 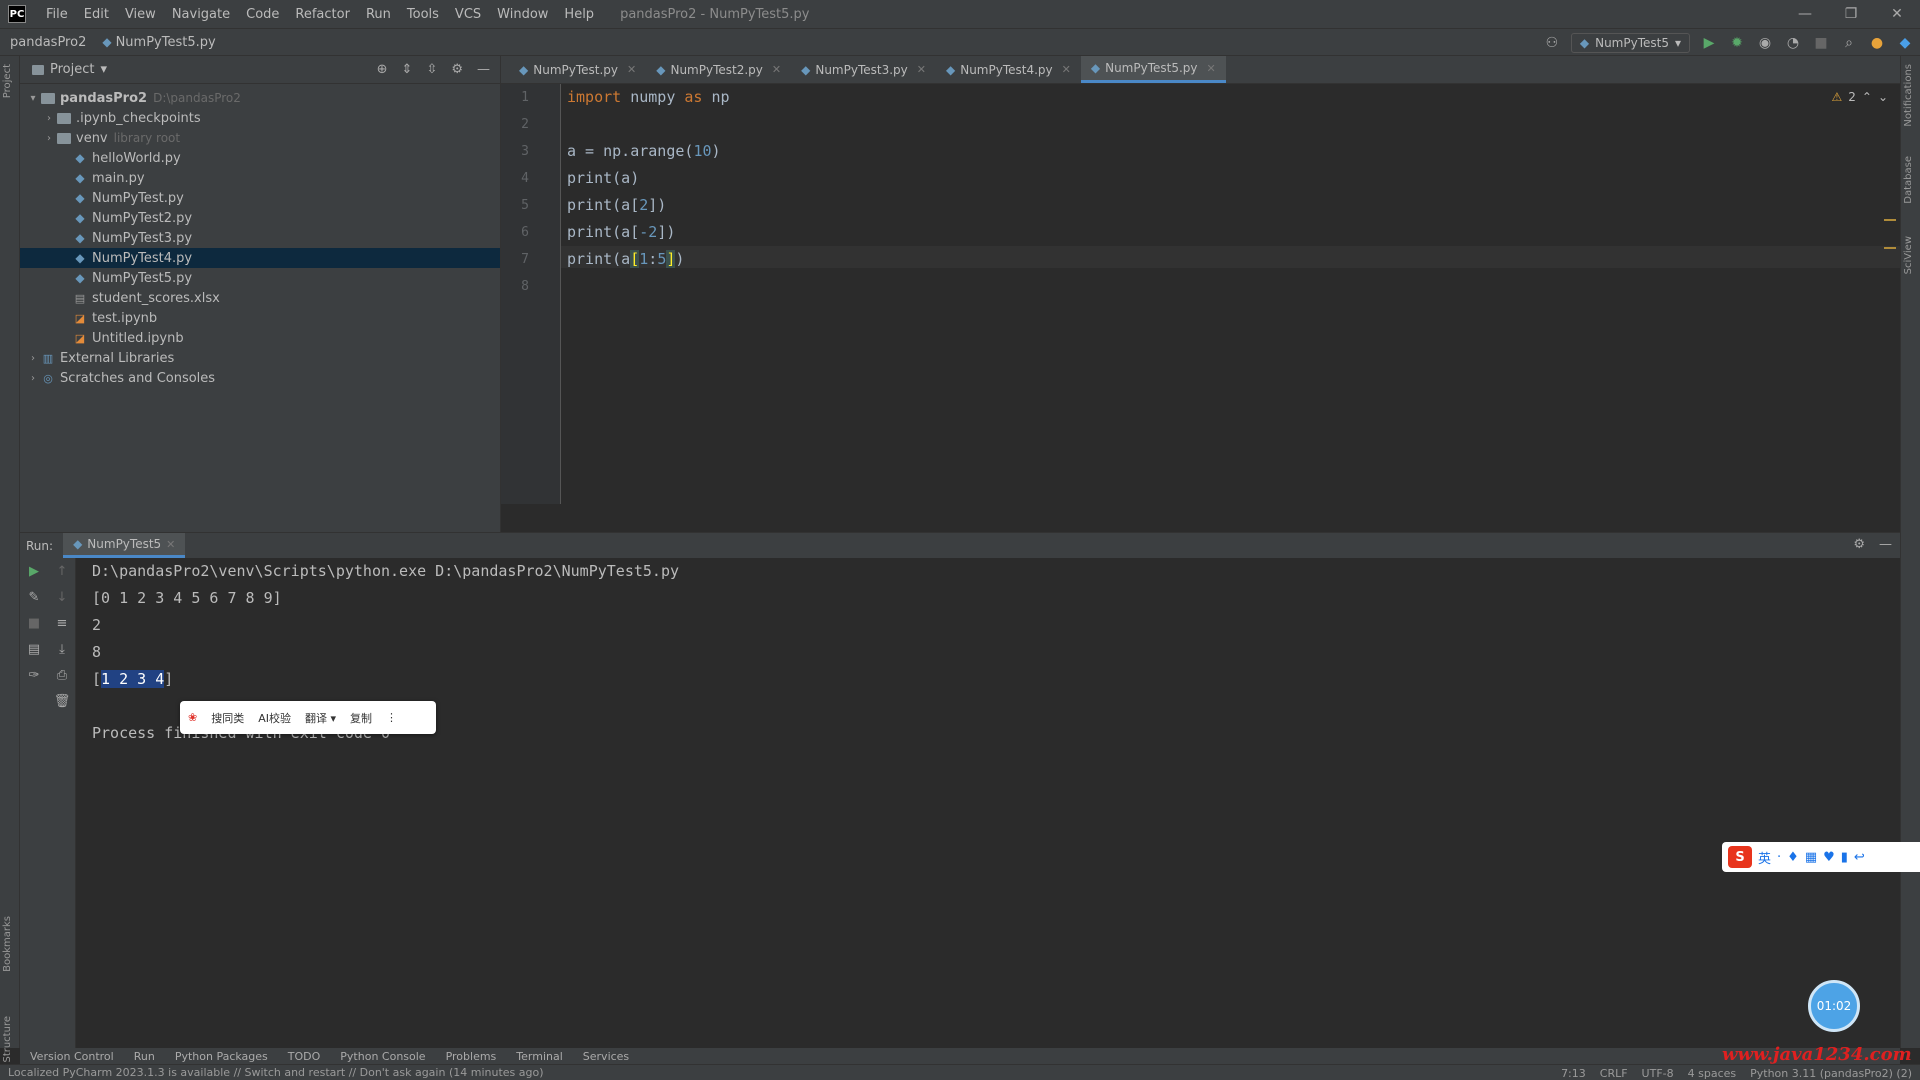 What do you see at coordinates (96, 14) in the screenshot?
I see `menu-edit: Edit` at bounding box center [96, 14].